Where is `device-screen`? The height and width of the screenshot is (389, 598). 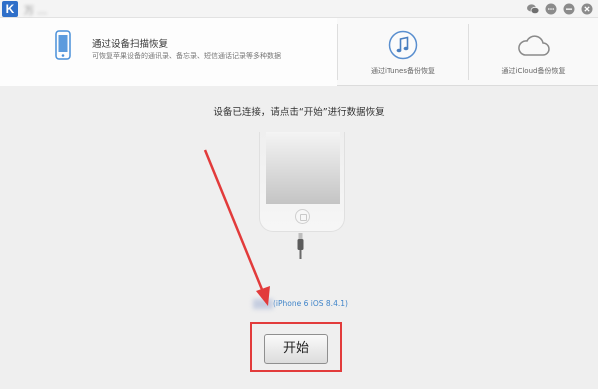 device-screen is located at coordinates (303, 168).